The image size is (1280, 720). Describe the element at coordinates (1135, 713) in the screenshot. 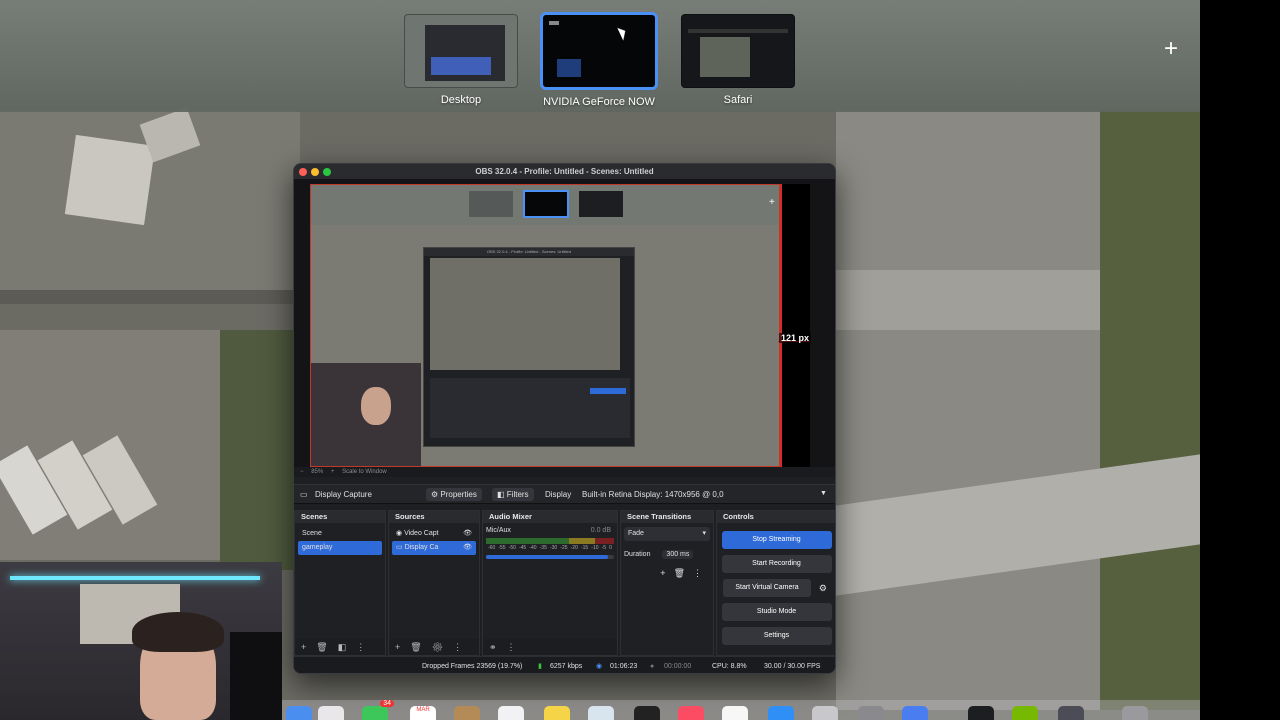

I see `trash-icon` at that location.